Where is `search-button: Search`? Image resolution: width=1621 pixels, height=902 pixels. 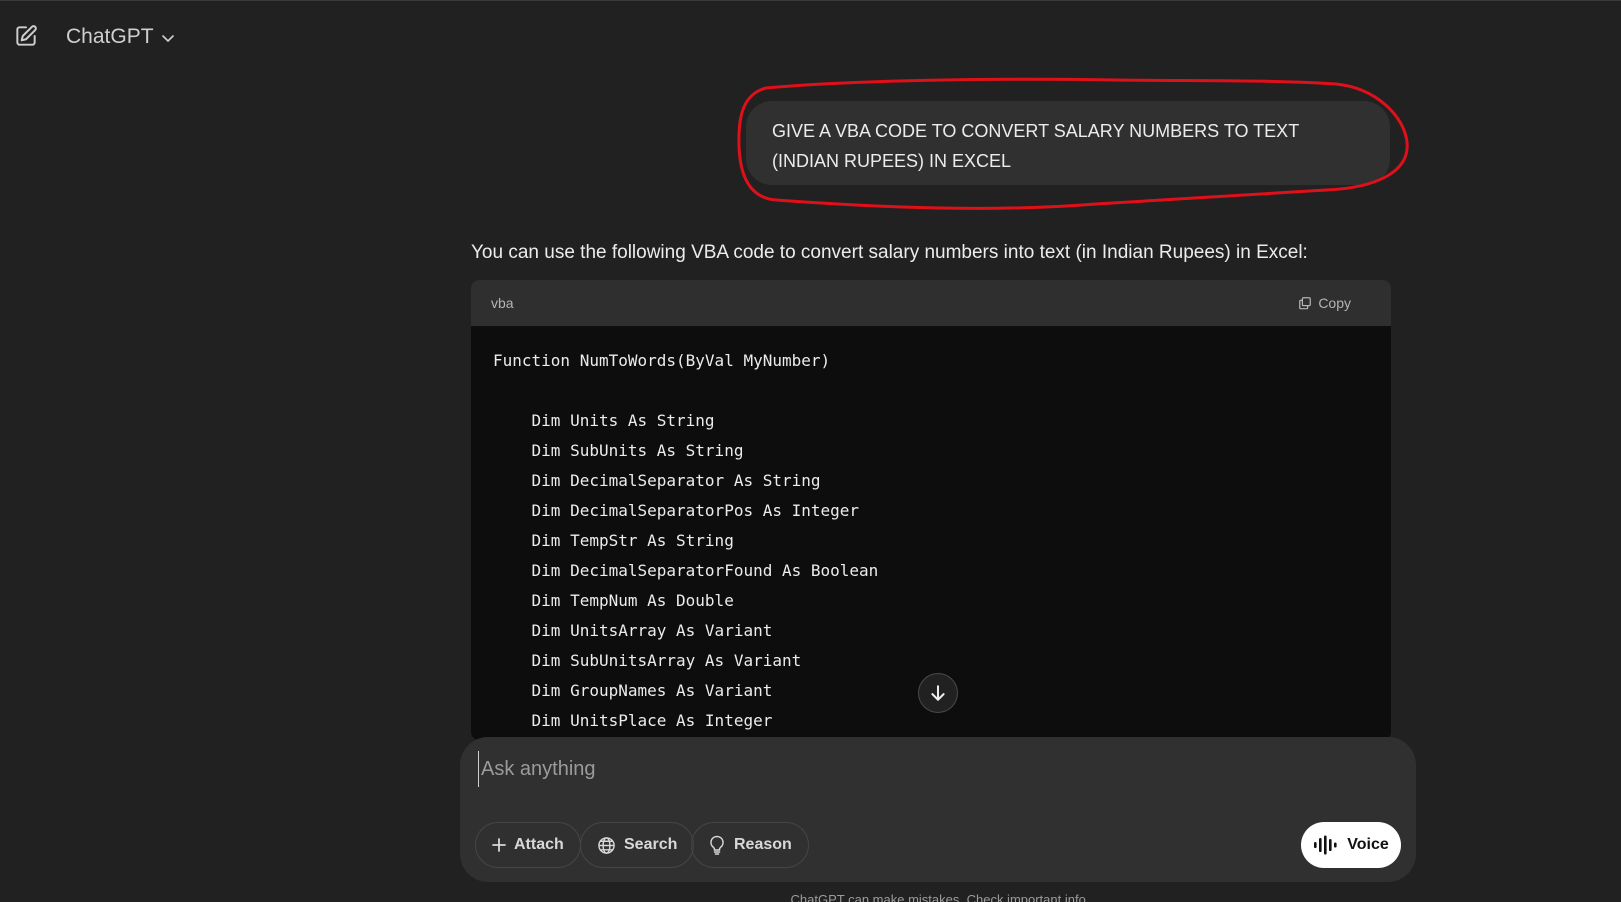
search-button: Search is located at coordinates (637, 845).